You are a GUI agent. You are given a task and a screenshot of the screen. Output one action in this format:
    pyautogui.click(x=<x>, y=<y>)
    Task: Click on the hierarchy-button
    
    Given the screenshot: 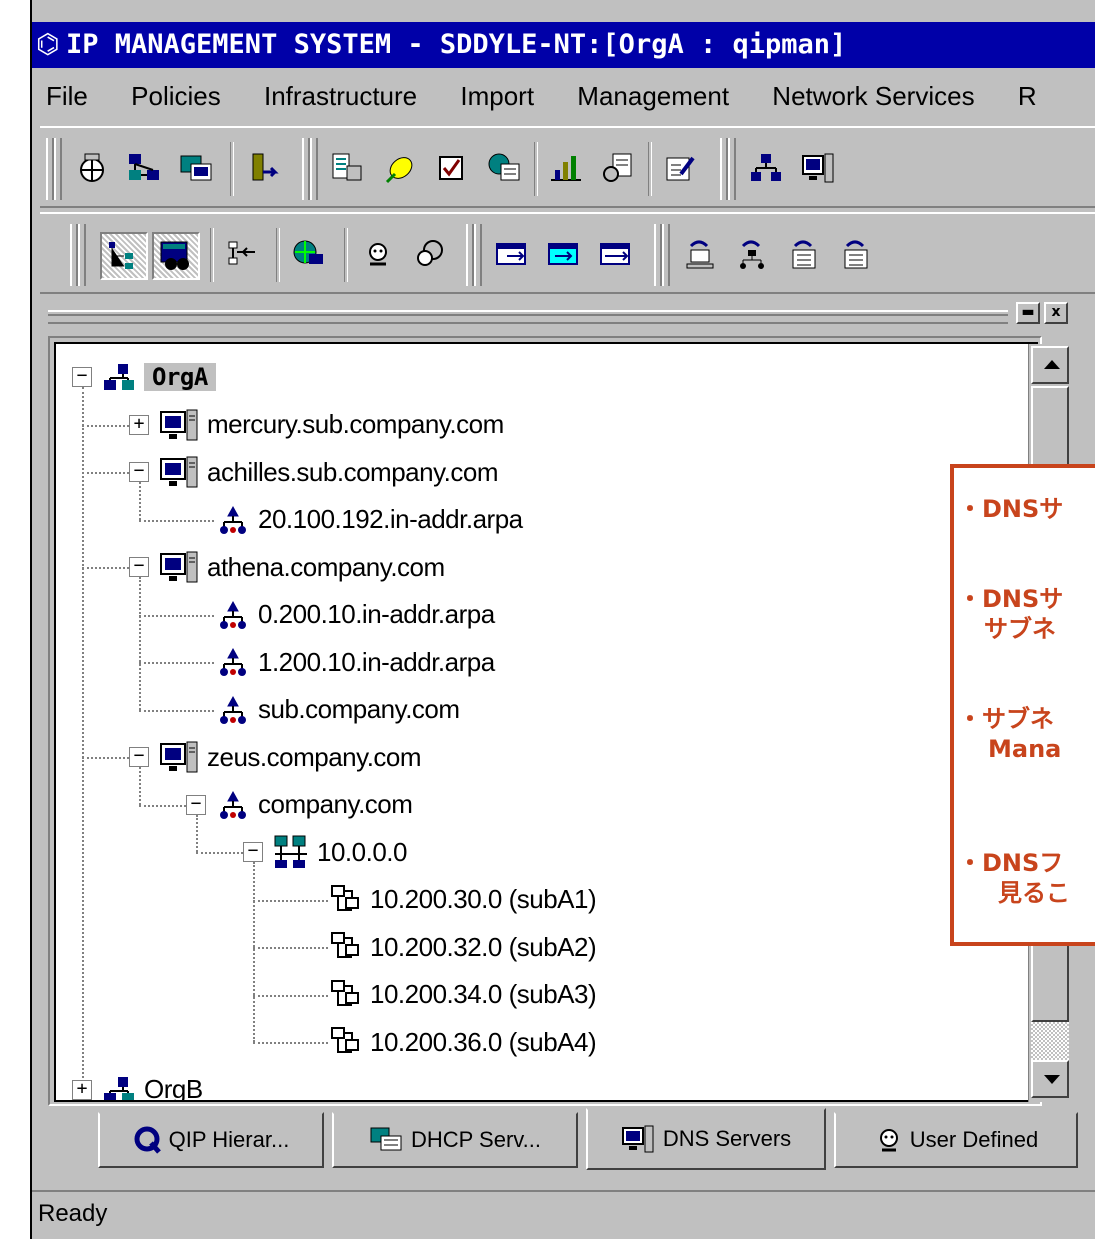 What is the action you would take?
    pyautogui.click(x=242, y=254)
    